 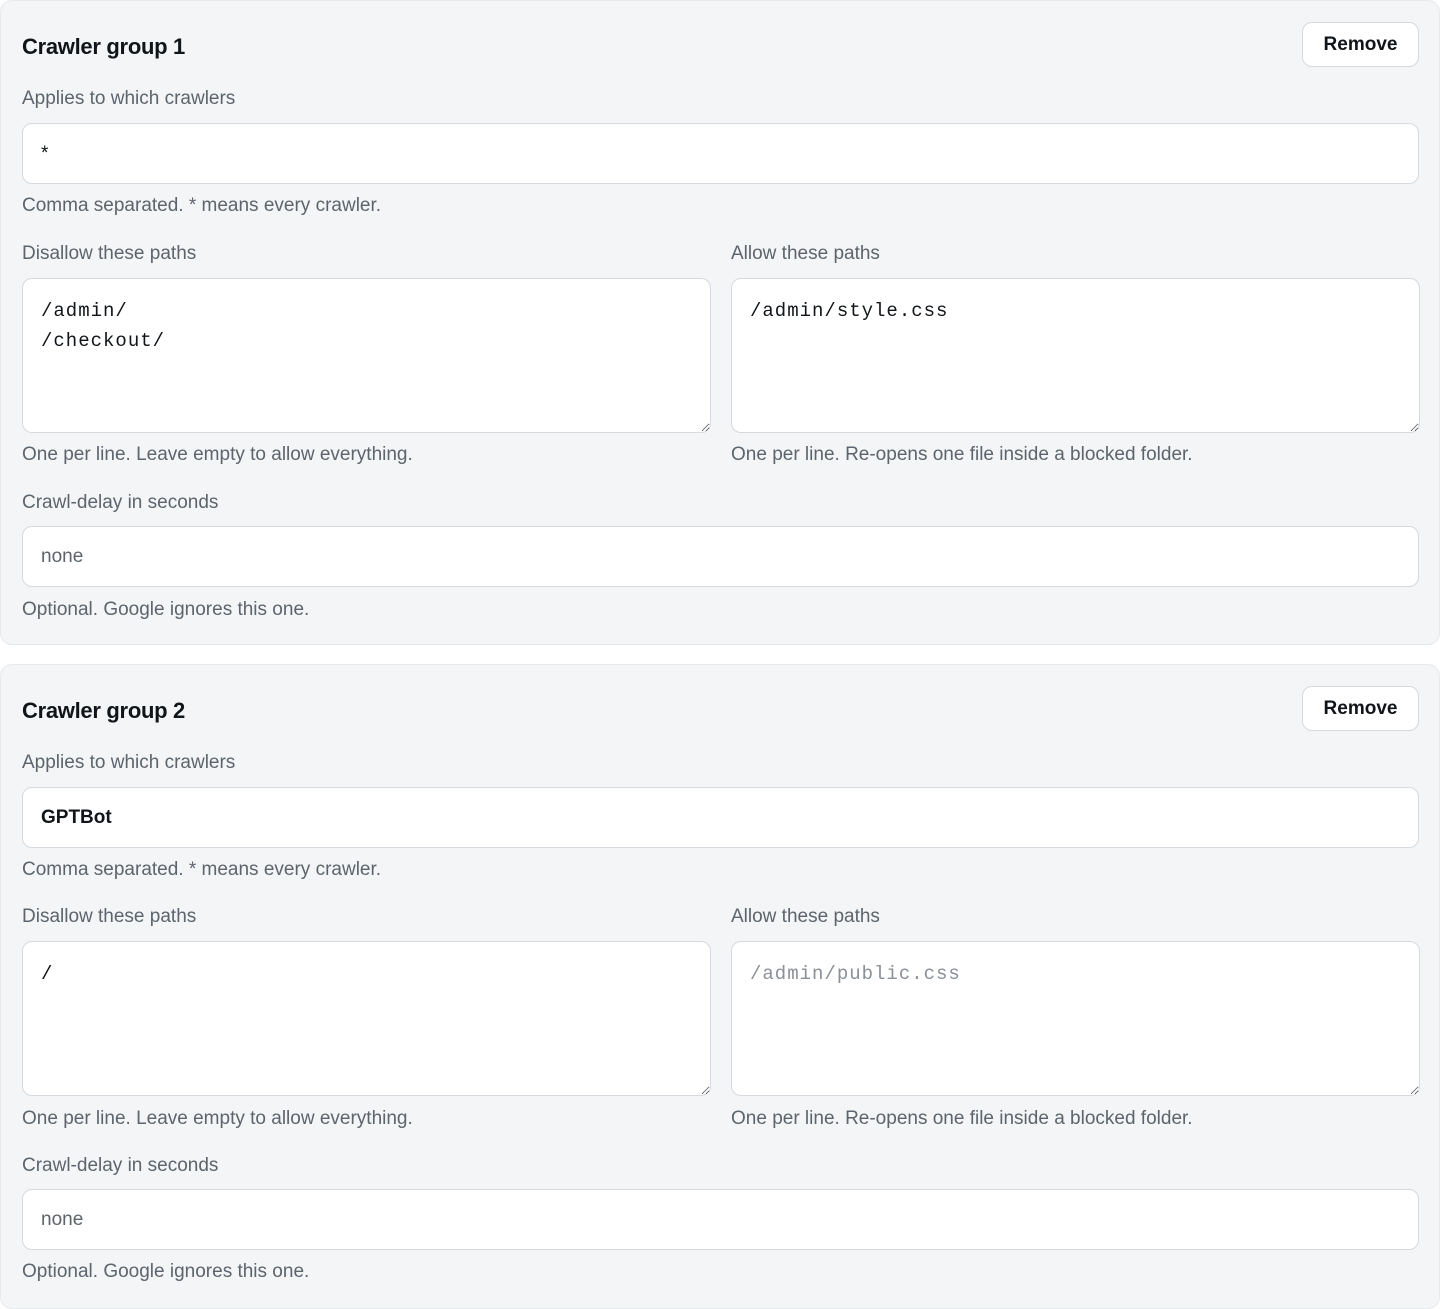 I want to click on group-title: Crawler group 1, so click(x=103, y=46).